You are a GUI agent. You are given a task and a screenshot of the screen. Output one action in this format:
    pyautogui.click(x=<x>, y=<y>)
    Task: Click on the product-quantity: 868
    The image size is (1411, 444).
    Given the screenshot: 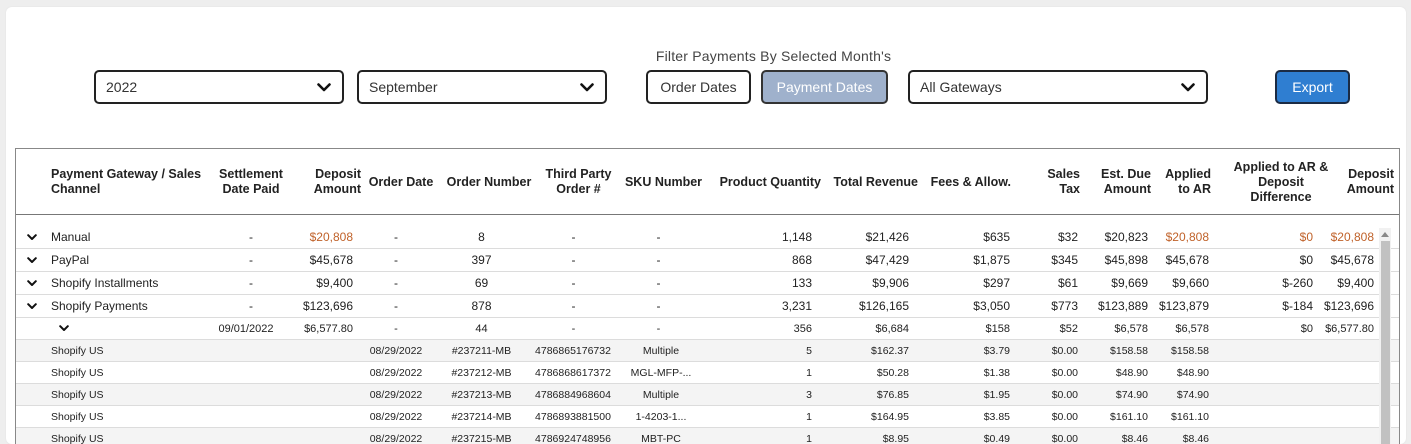 What is the action you would take?
    pyautogui.click(x=801, y=260)
    